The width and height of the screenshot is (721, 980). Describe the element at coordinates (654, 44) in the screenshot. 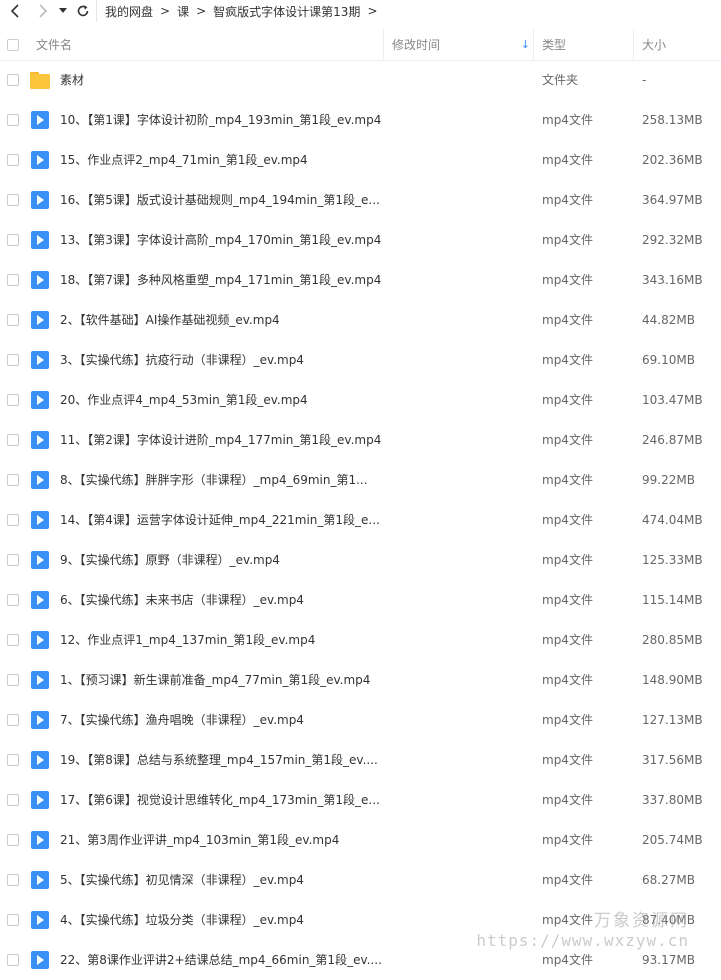

I see `column-size-header: 大小` at that location.